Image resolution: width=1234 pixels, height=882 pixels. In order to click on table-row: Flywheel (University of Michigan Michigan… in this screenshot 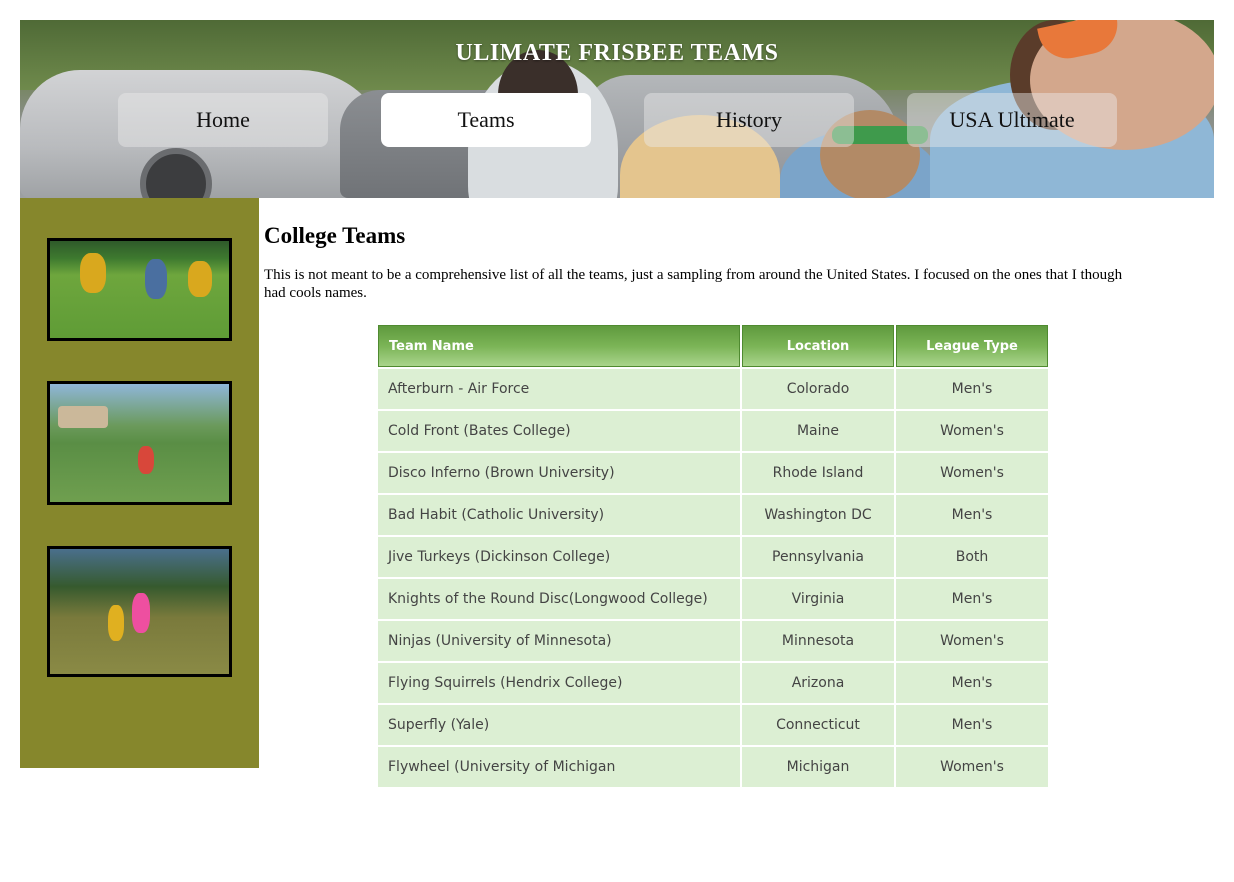, I will do `click(713, 767)`.